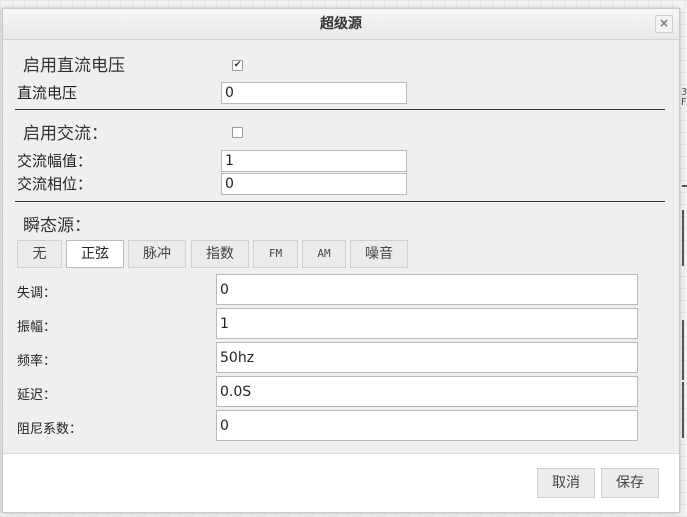  Describe the element at coordinates (237, 132) in the screenshot. I see `ac-enable-checkbox` at that location.